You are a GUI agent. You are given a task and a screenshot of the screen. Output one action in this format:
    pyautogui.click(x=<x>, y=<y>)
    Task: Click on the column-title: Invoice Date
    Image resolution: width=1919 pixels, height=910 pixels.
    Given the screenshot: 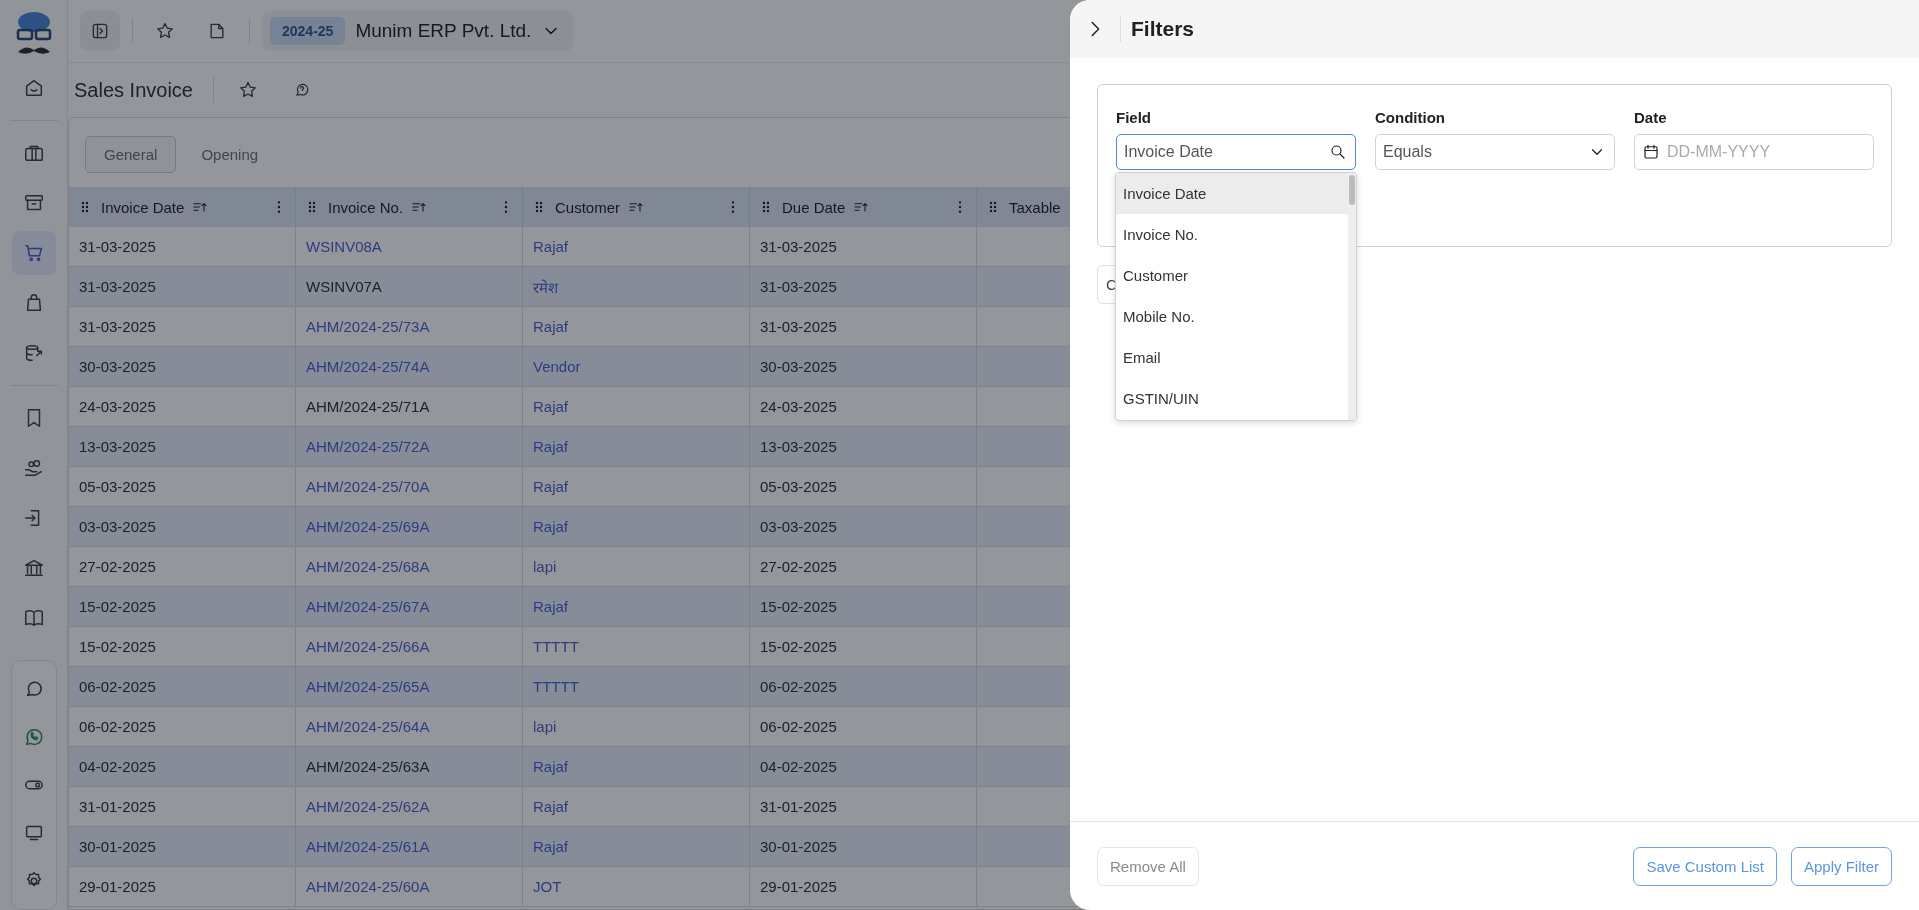 What is the action you would take?
    pyautogui.click(x=143, y=207)
    